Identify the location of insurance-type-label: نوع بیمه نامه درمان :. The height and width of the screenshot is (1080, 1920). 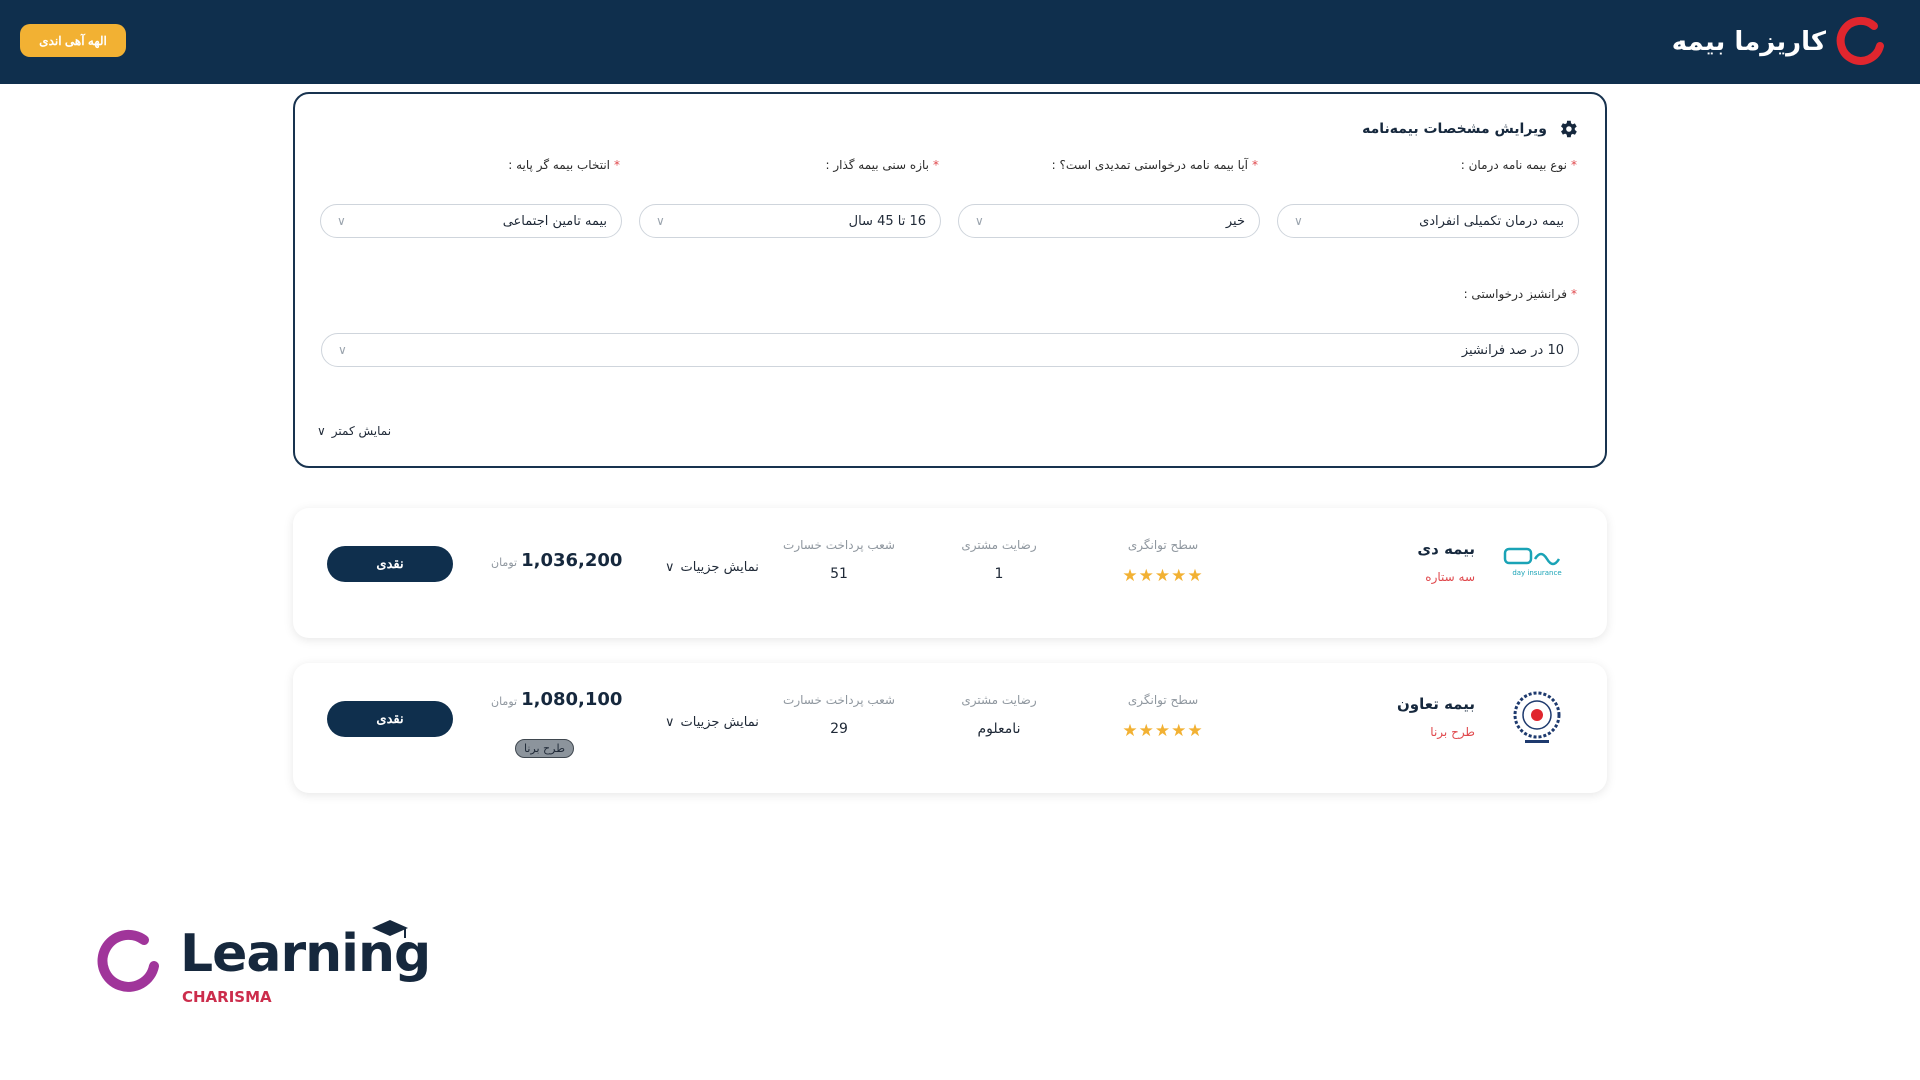
(1513, 165).